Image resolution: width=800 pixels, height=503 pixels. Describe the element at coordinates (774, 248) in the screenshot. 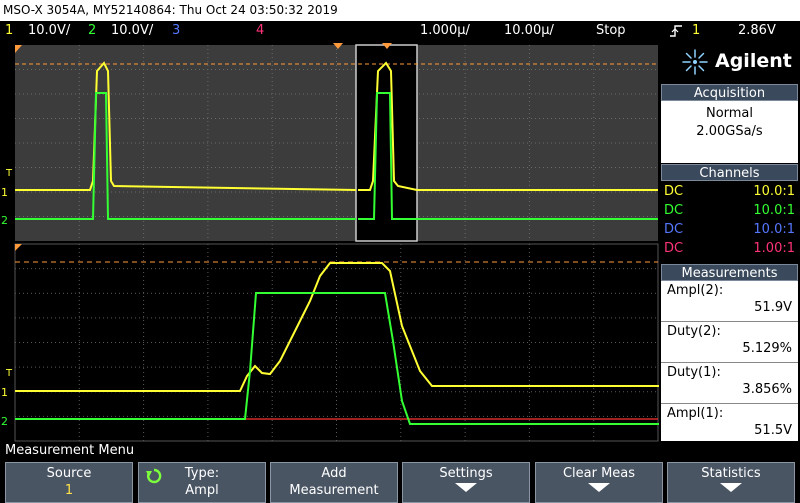

I see `ch4-probe: 1.00:1` at that location.